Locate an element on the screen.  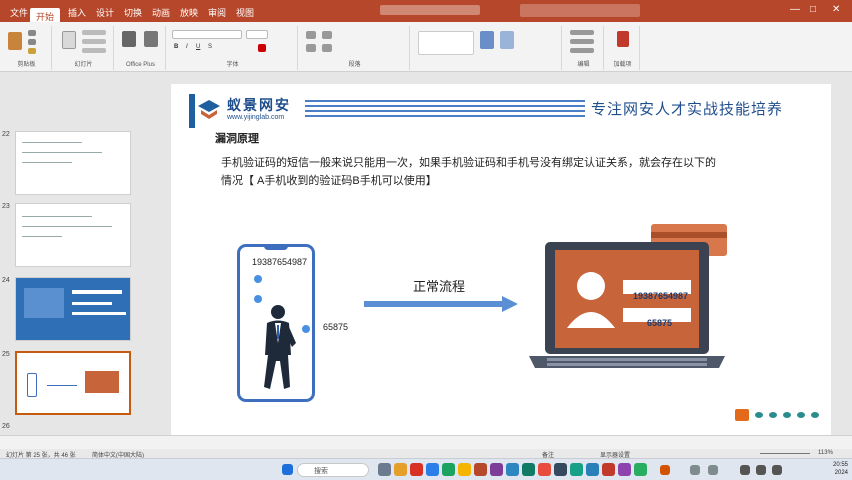
laptop-code-field: 65875 is located at coordinates (660, 323).